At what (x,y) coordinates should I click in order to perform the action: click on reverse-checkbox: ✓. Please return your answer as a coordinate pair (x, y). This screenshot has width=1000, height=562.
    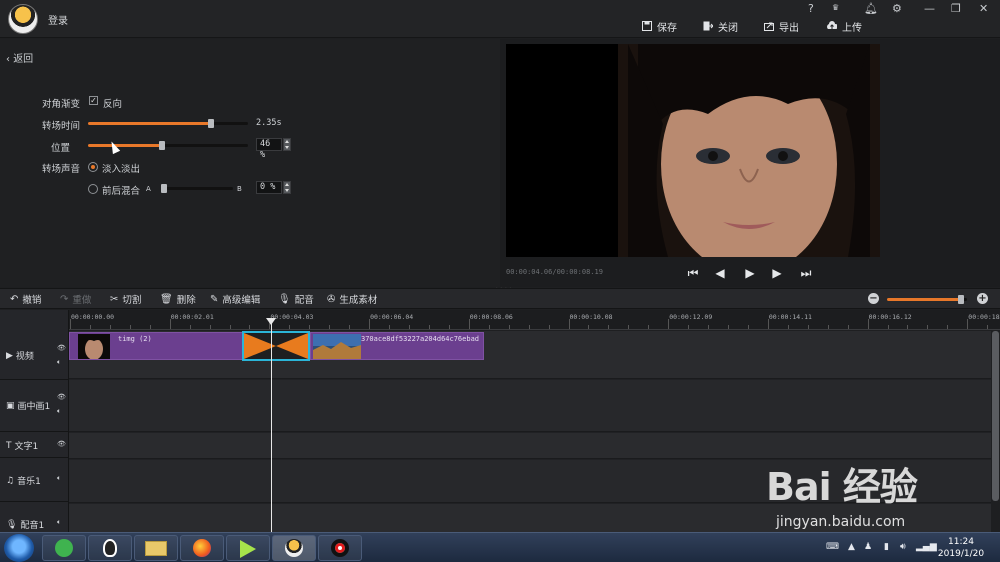
    Looking at the image, I should click on (93, 100).